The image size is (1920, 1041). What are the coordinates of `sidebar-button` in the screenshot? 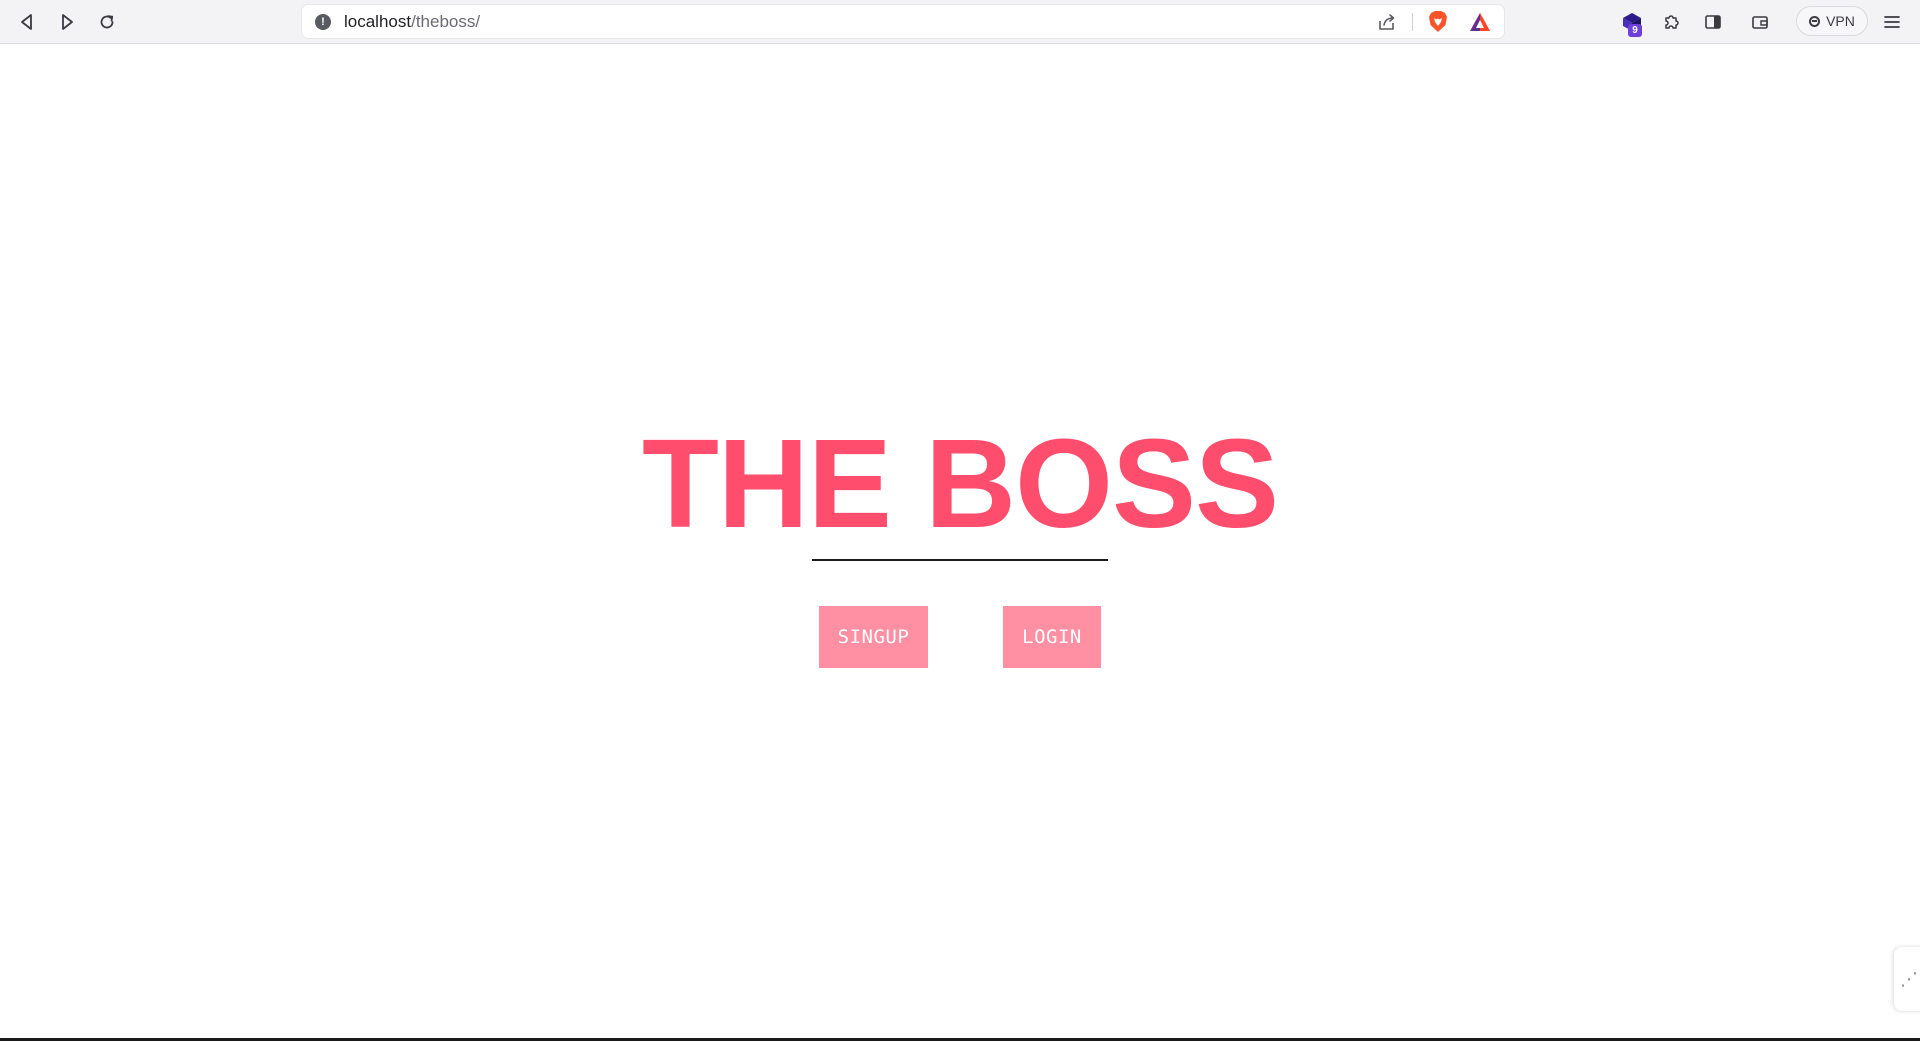 It's located at (1713, 22).